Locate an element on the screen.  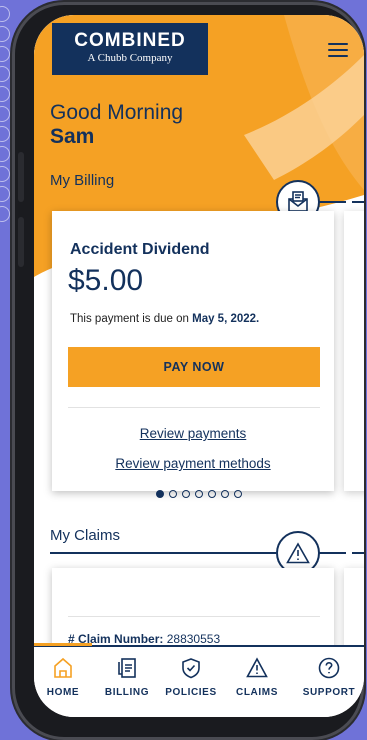
bottom-tab-bar: HOME BILLING POLICIES CLAIMS SUPPORT is located at coordinates (199, 680).